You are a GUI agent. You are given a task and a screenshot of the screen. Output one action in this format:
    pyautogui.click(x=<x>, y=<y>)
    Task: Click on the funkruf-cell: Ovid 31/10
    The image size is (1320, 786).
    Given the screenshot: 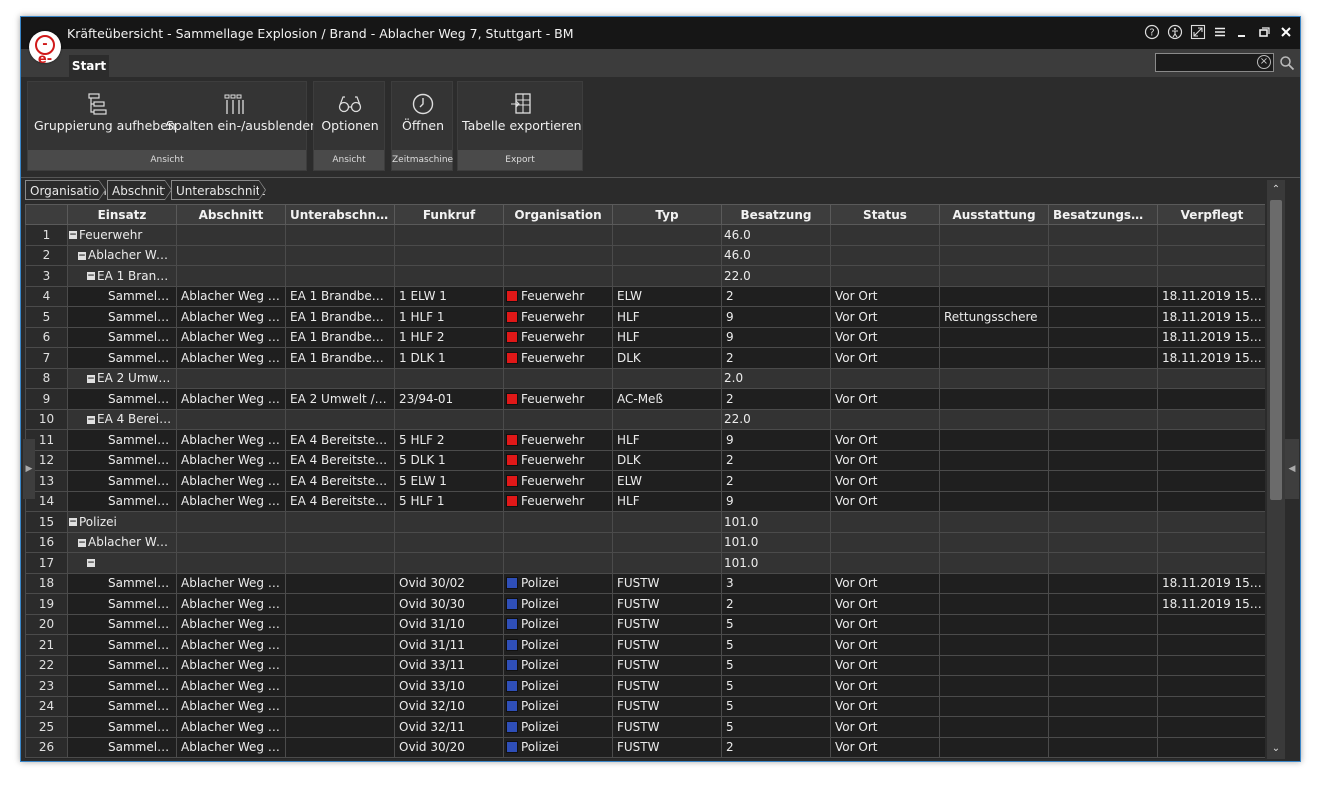 What is the action you would take?
    pyautogui.click(x=449, y=624)
    